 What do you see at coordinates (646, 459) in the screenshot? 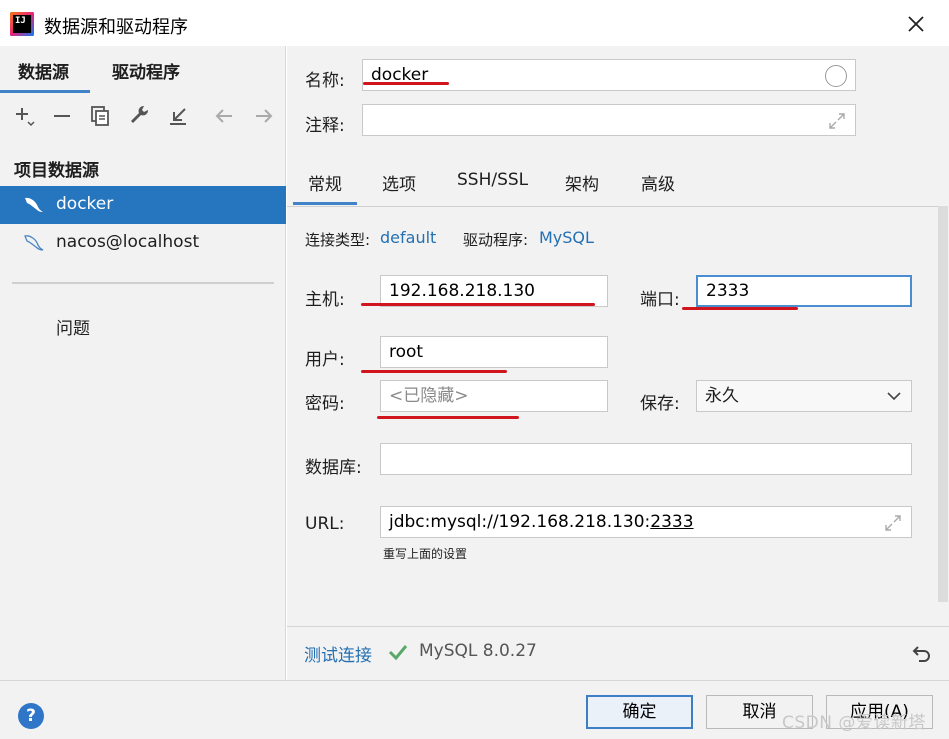
I see `database-input` at bounding box center [646, 459].